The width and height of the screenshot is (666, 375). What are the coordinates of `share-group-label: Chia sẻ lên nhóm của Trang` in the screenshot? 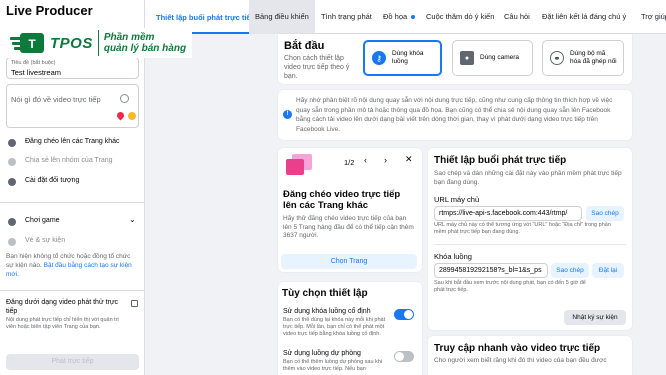 It's located at (69, 160).